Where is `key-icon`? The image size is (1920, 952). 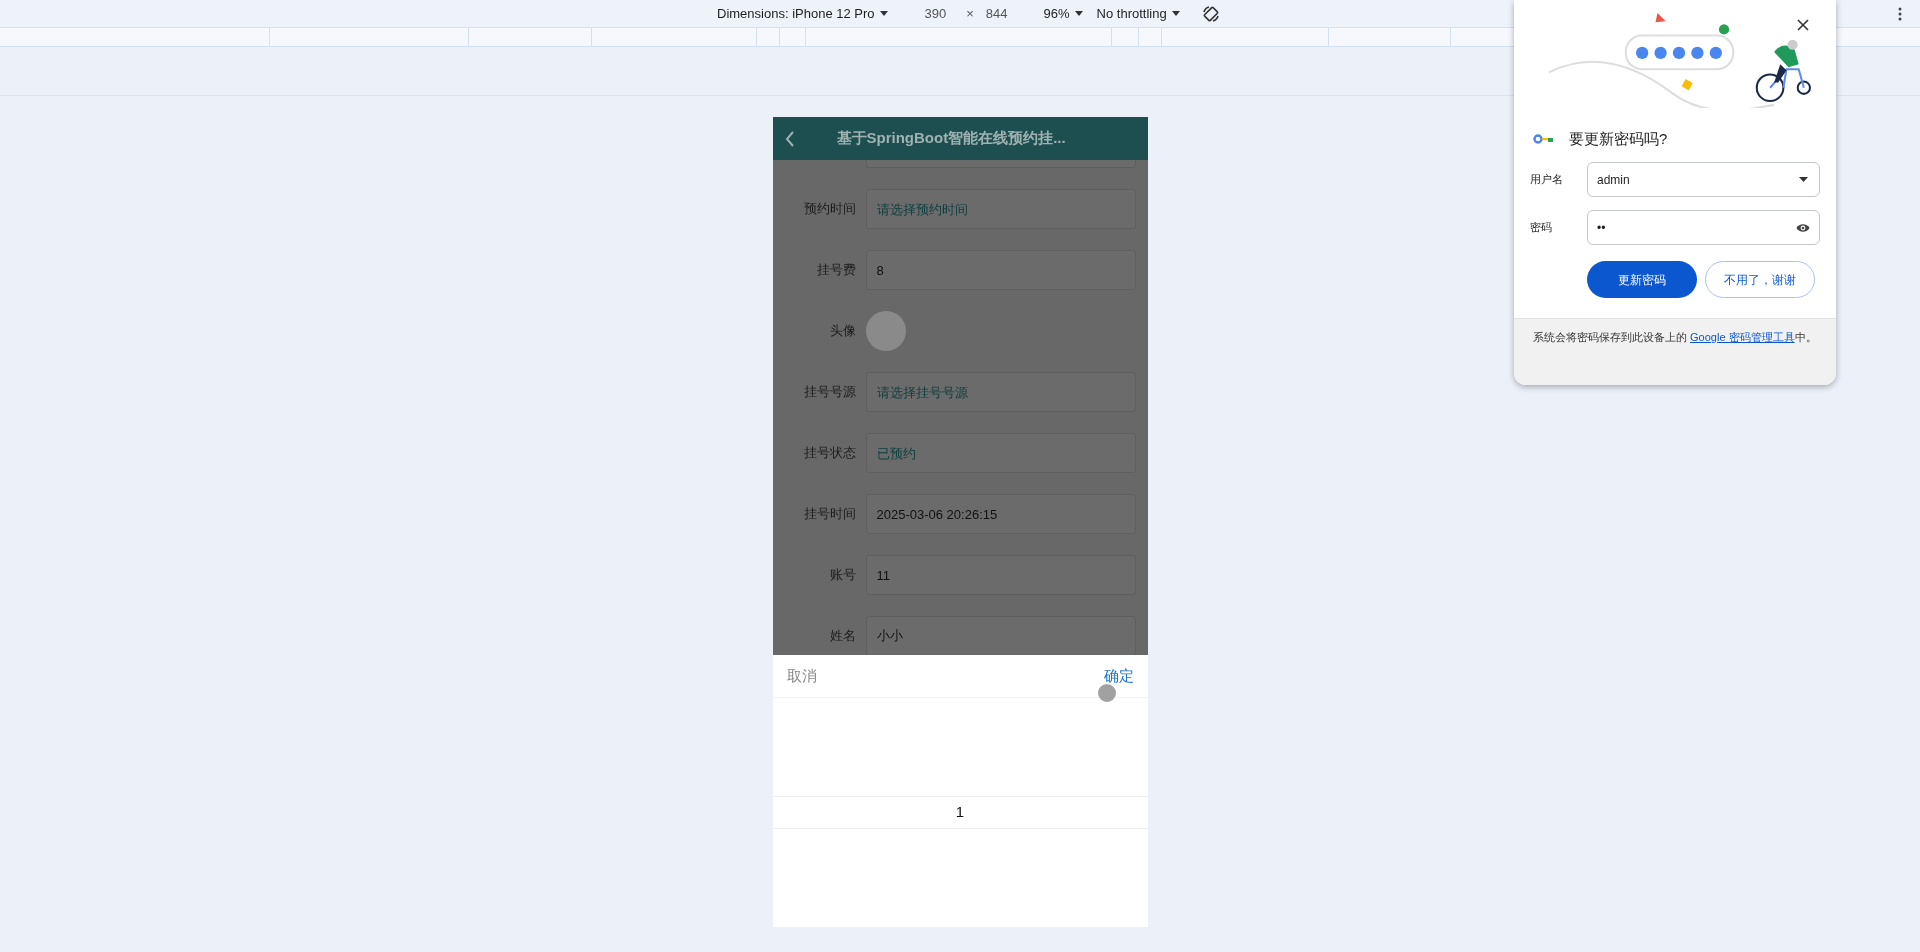
key-icon is located at coordinates (1544, 139).